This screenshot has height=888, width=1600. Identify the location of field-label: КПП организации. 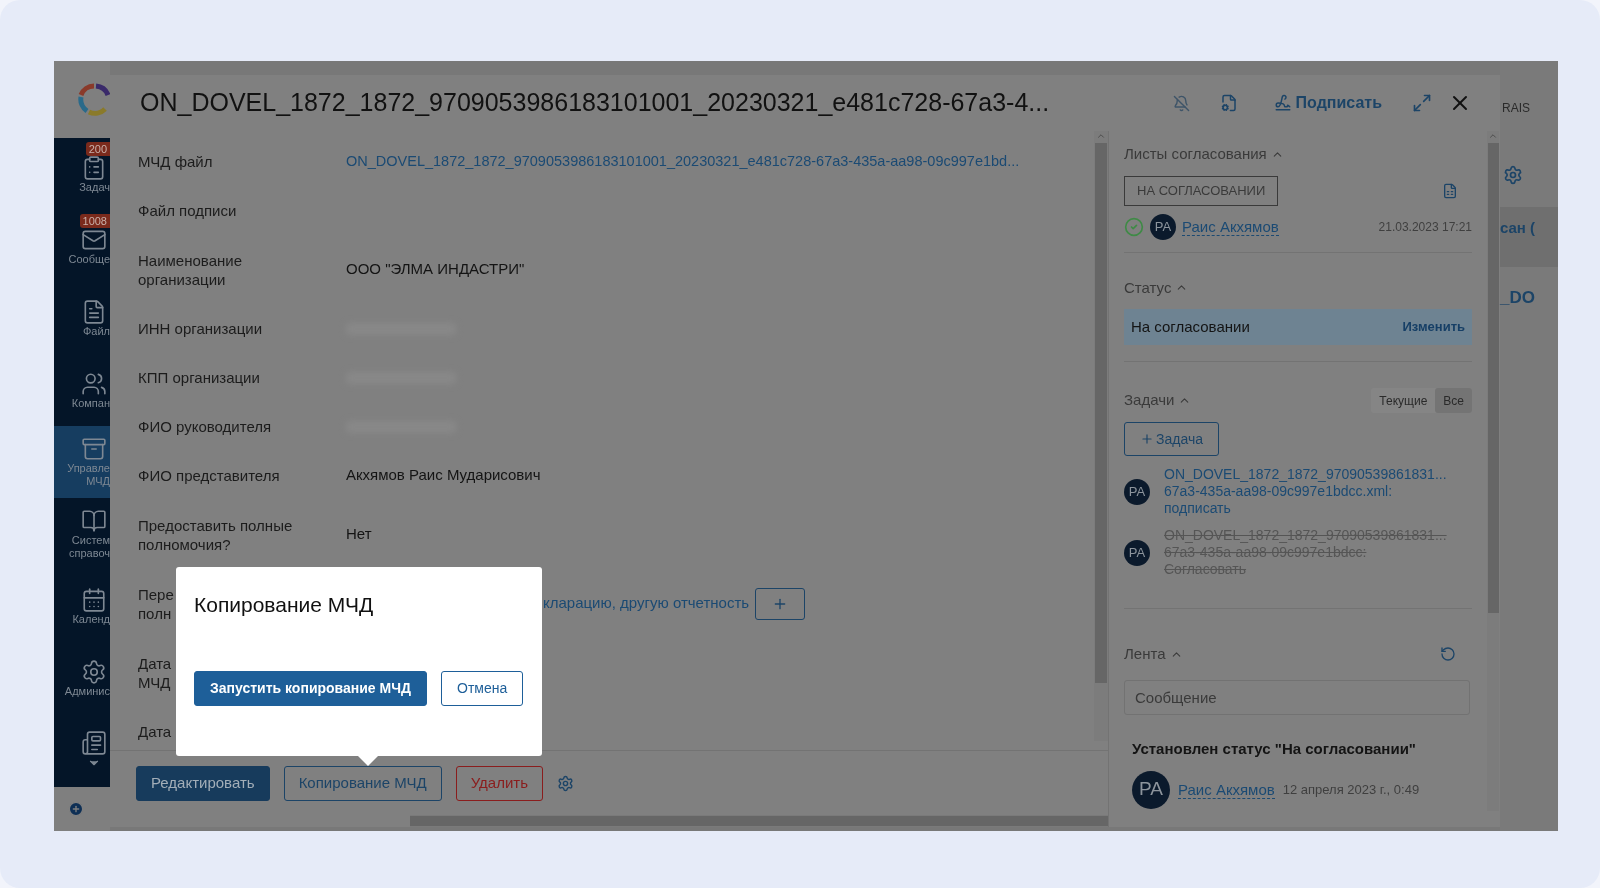
(199, 377).